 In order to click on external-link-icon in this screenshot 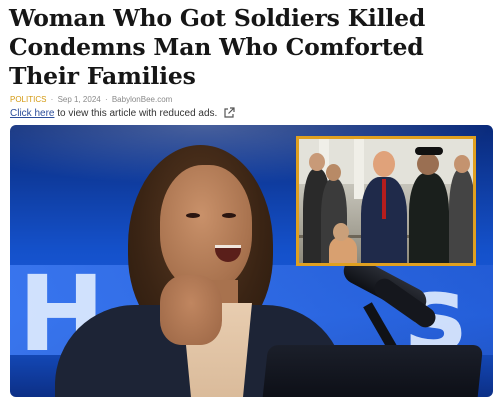, I will do `click(229, 113)`.